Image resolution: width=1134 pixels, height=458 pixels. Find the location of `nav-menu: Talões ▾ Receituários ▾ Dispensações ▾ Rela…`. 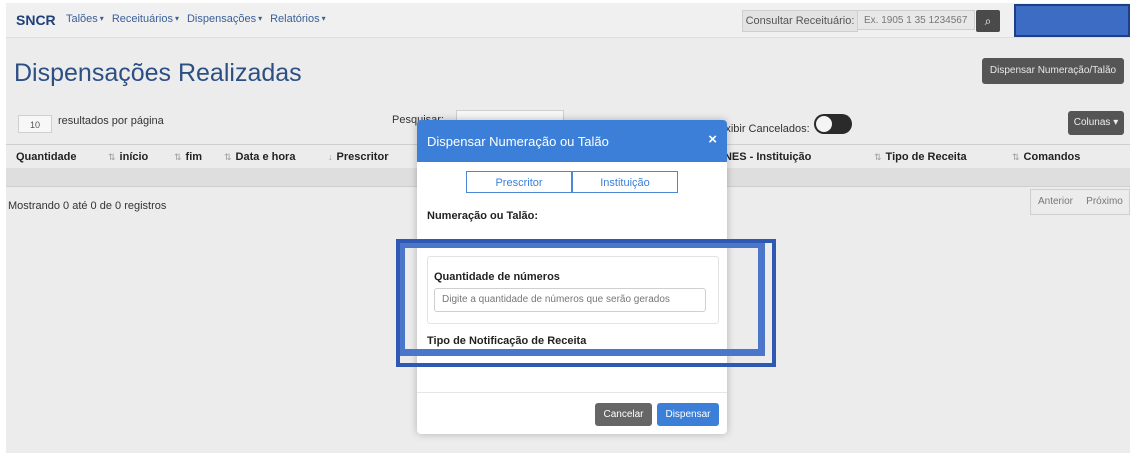

nav-menu: Talões ▾ Receituários ▾ Dispensações ▾ Rela… is located at coordinates (196, 19).